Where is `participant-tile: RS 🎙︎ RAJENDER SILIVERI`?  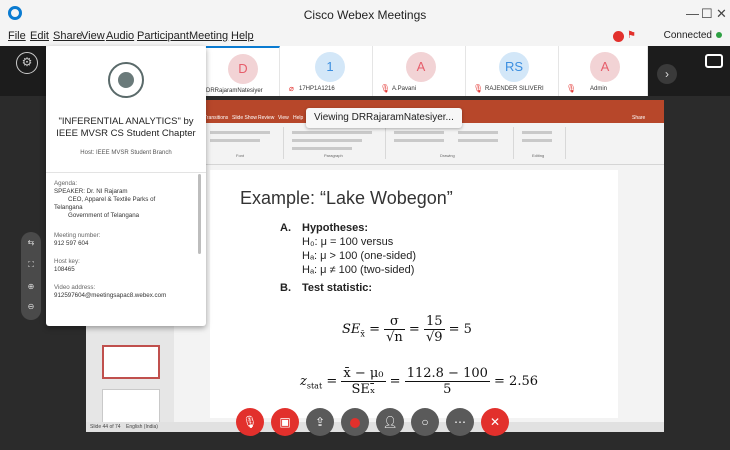
participant-tile: RS 🎙︎ RAJENDER SILIVERI is located at coordinates (513, 71).